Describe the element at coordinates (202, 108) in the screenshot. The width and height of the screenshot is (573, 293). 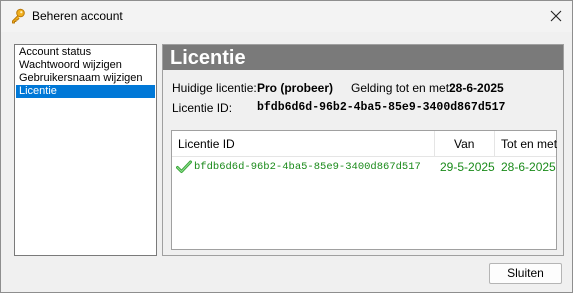
I see `license-id-label: Licentie ID:` at that location.